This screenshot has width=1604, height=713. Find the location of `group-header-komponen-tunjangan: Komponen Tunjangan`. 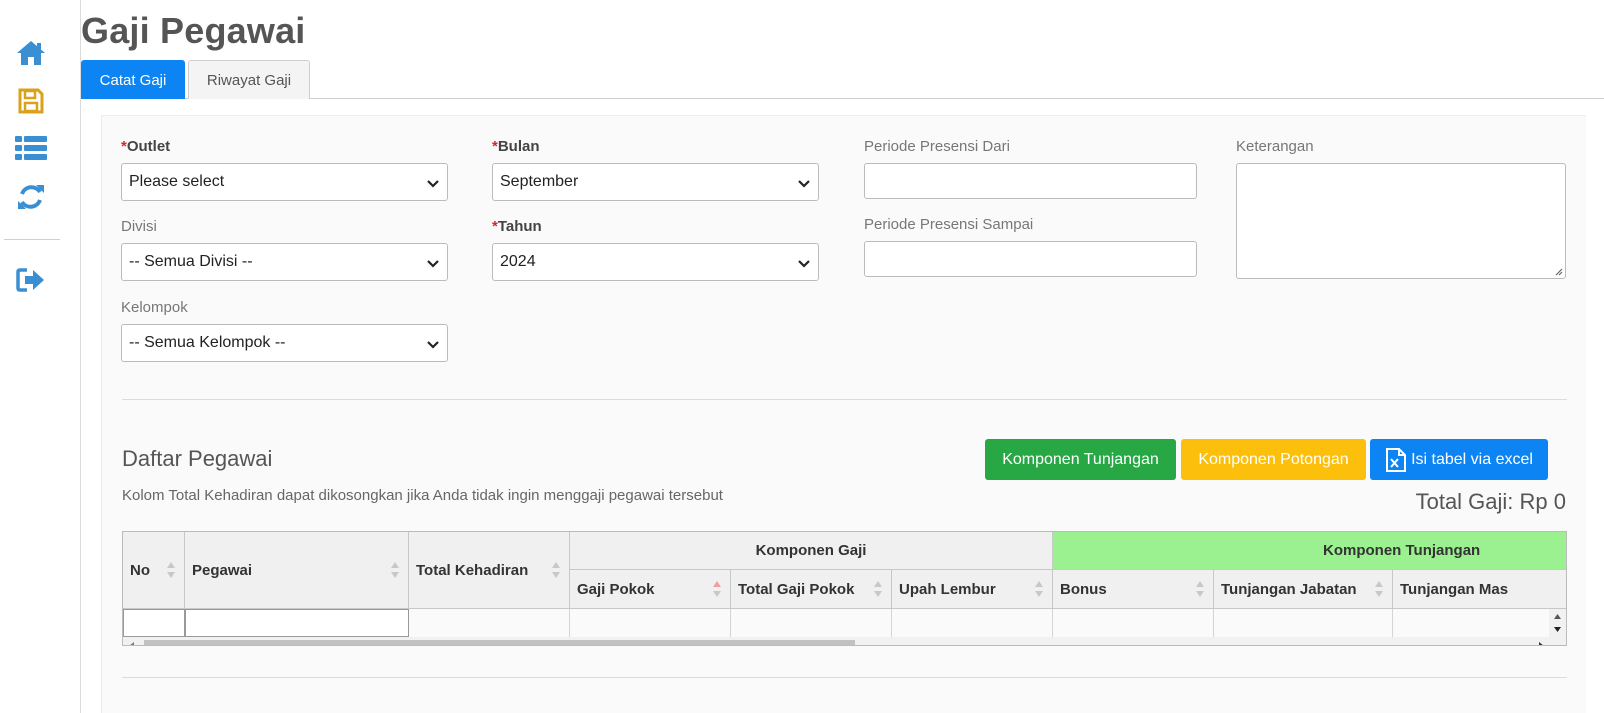

group-header-komponen-tunjangan: Komponen Tunjangan is located at coordinates (1309, 551).